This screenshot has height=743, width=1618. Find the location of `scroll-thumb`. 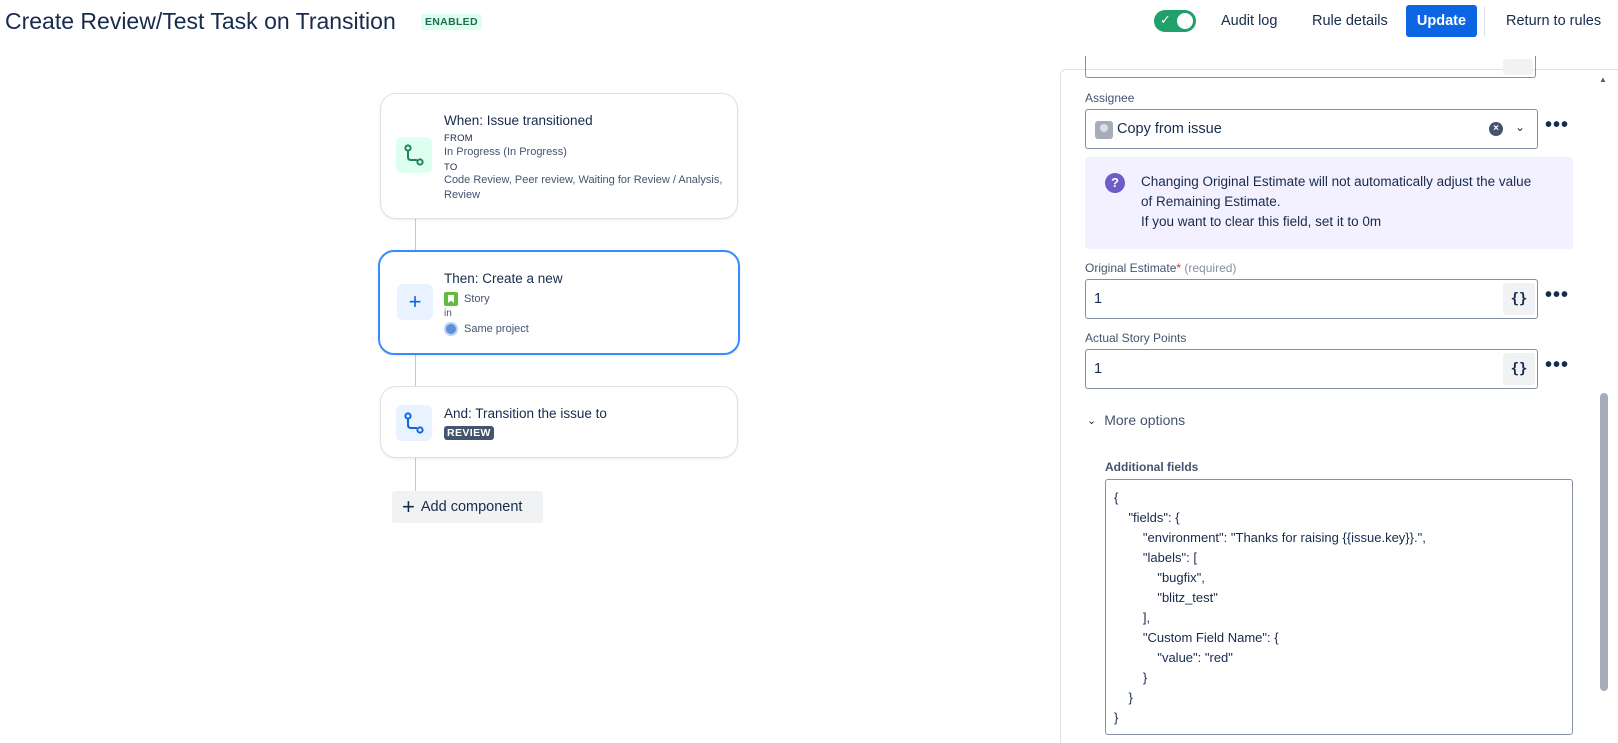

scroll-thumb is located at coordinates (1604, 542).